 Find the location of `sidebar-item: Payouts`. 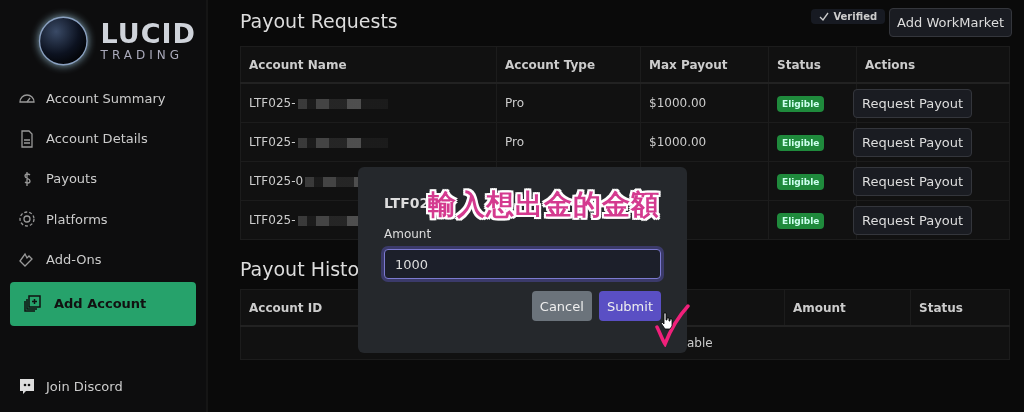

sidebar-item: Payouts is located at coordinates (103, 179).